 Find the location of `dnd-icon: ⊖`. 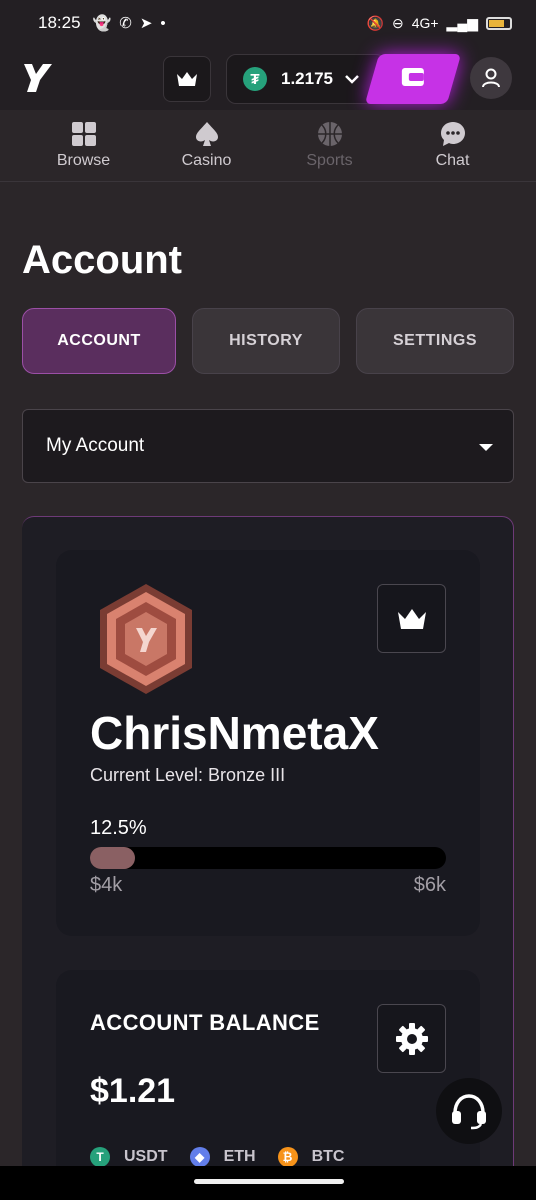

dnd-icon: ⊖ is located at coordinates (397, 22).